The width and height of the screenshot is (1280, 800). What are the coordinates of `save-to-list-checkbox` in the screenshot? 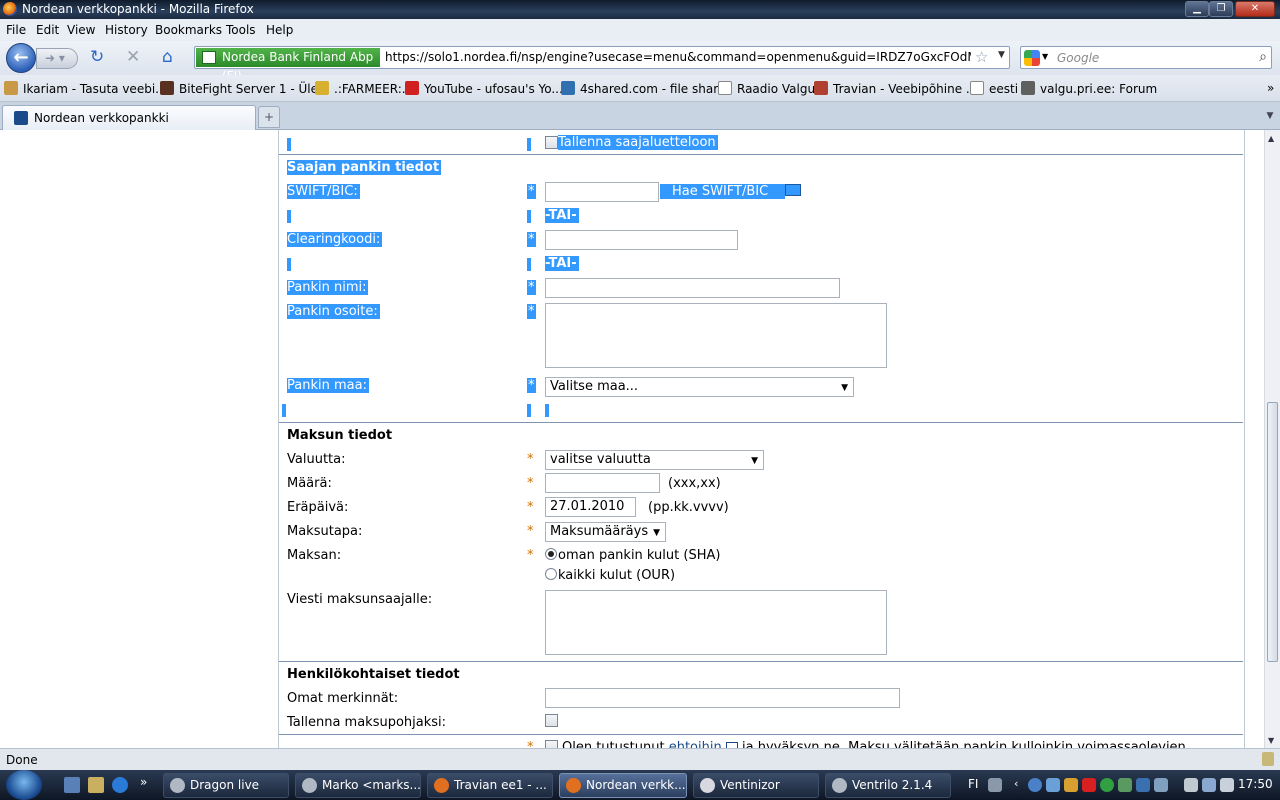 It's located at (551, 142).